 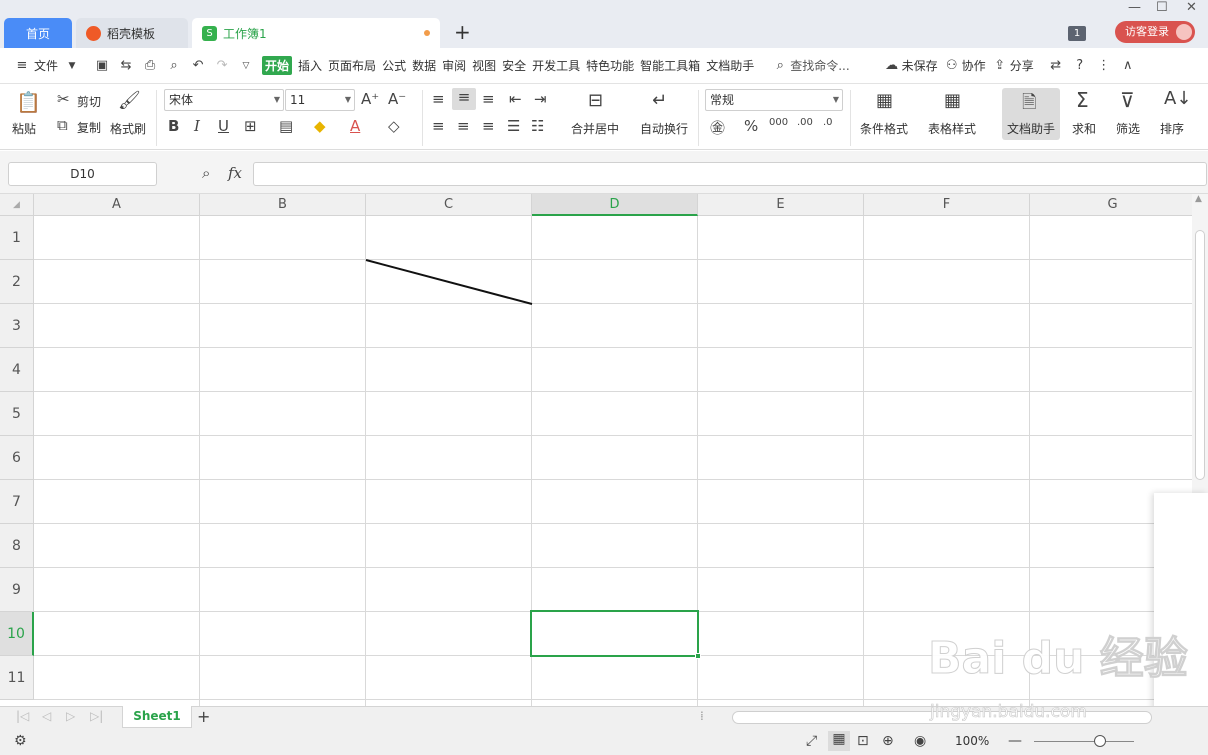 What do you see at coordinates (1077, 33) in the screenshot?
I see `window-count-badge: 1` at bounding box center [1077, 33].